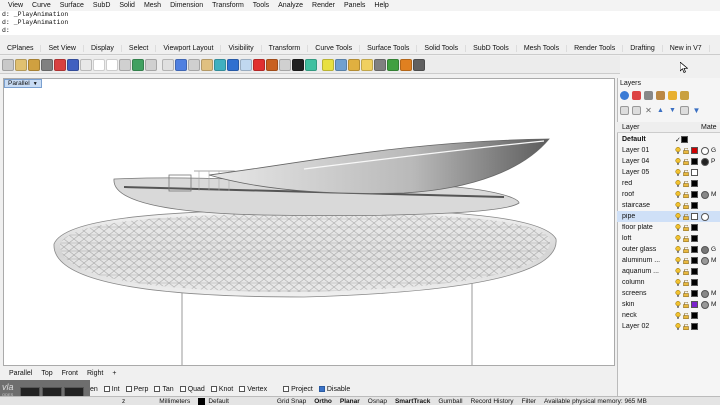 This screenshot has height=405, width=720. I want to click on menu-item-curve: Curve, so click(41, 5).